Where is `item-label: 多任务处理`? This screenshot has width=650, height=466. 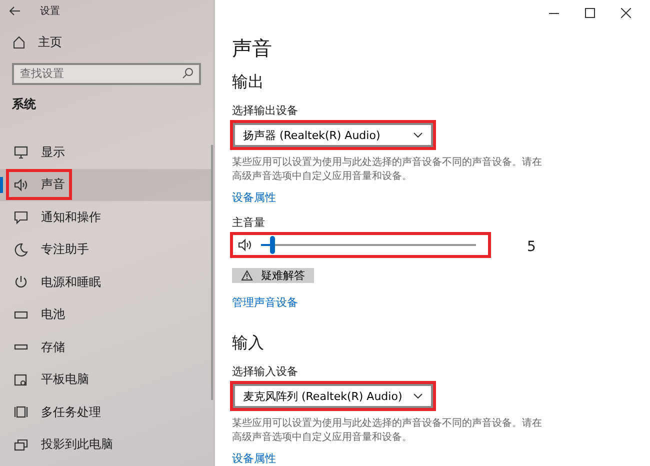 item-label: 多任务处理 is located at coordinates (71, 412).